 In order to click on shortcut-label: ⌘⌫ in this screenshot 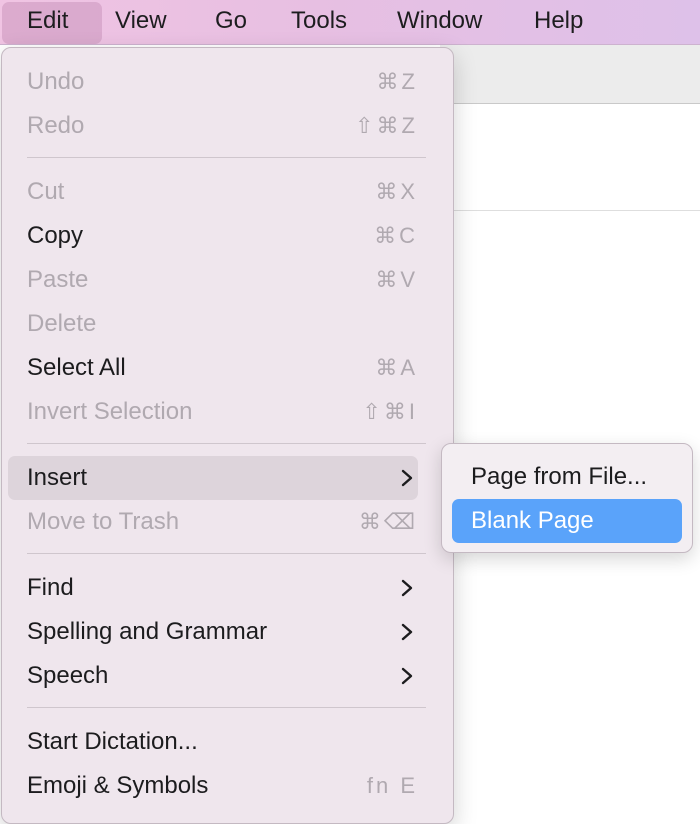, I will do `click(388, 521)`.